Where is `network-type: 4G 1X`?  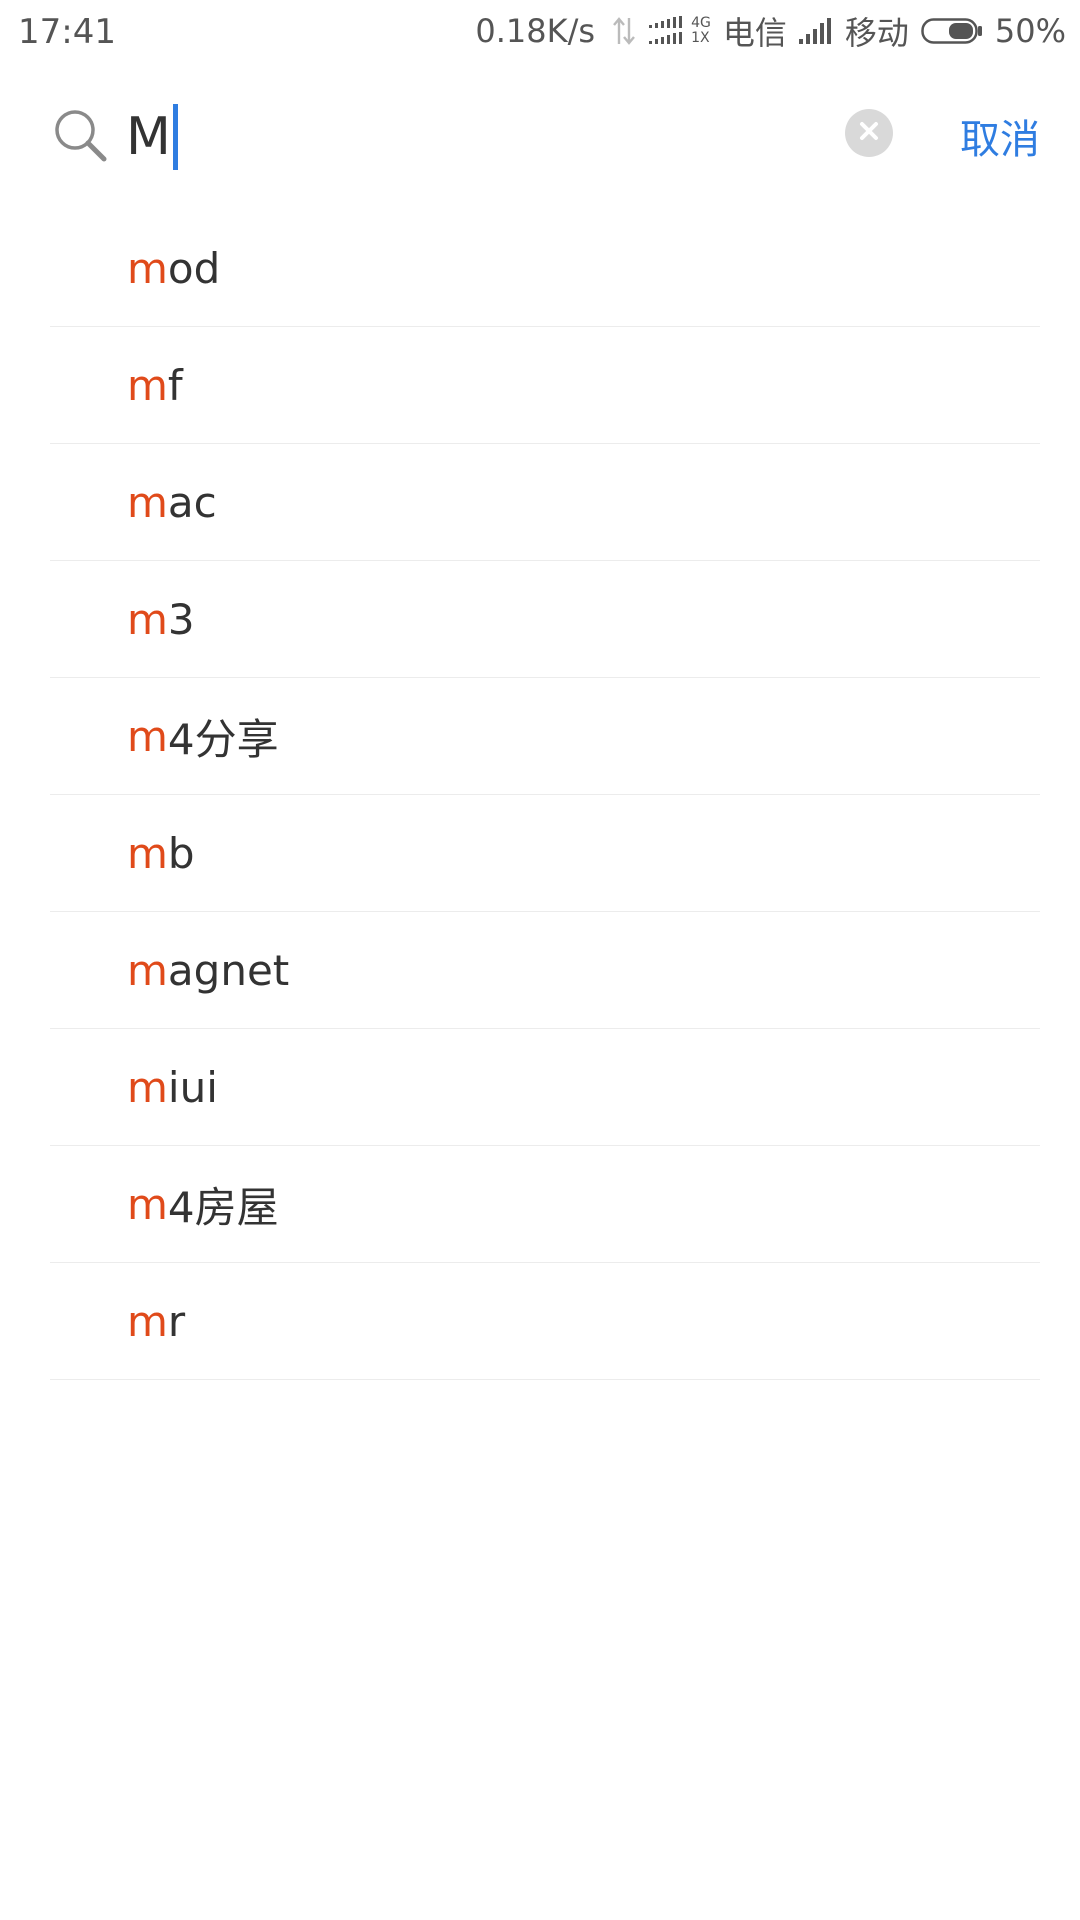 network-type: 4G 1X is located at coordinates (701, 31).